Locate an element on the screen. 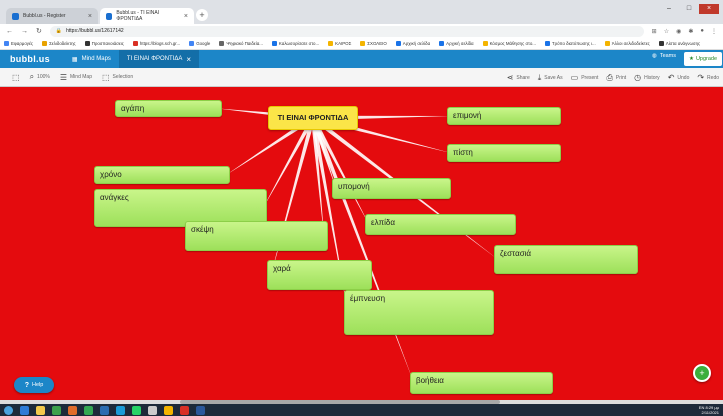  root-node: ΤΙ ΕΙΝΑΙ ΦΡΟΝΤΙΔΑ is located at coordinates (313, 118).